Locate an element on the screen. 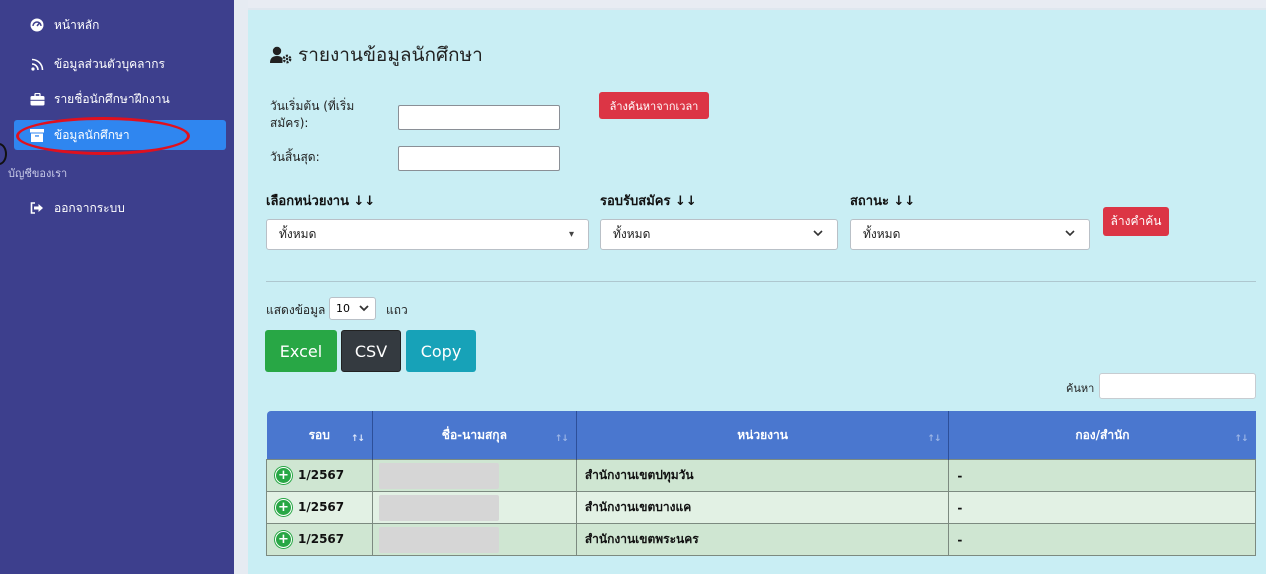 This screenshot has height=574, width=1266. divider is located at coordinates (761, 281).